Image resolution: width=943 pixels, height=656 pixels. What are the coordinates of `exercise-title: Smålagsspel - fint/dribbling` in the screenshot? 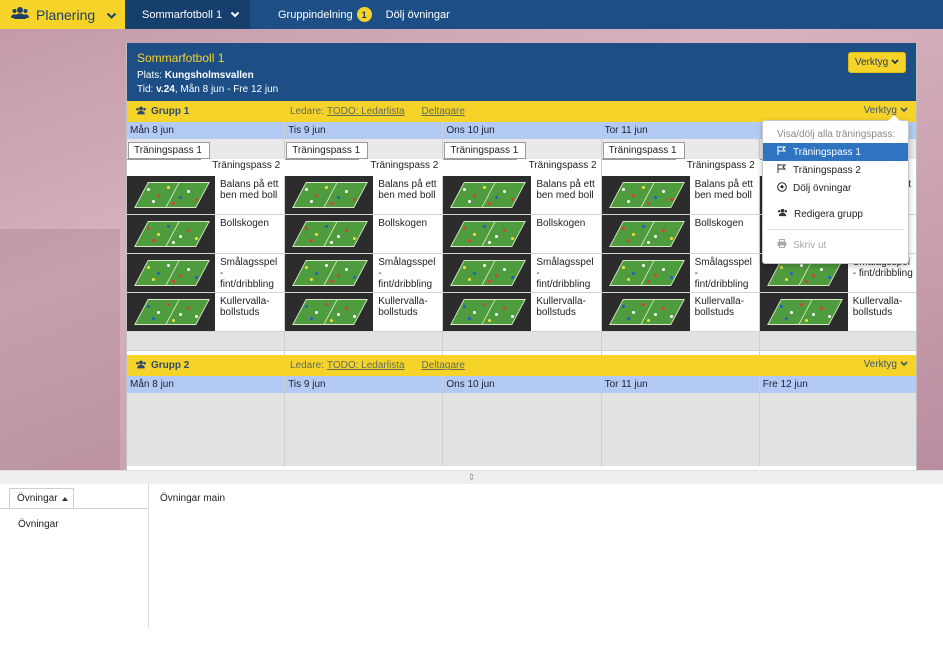 It's located at (565, 273).